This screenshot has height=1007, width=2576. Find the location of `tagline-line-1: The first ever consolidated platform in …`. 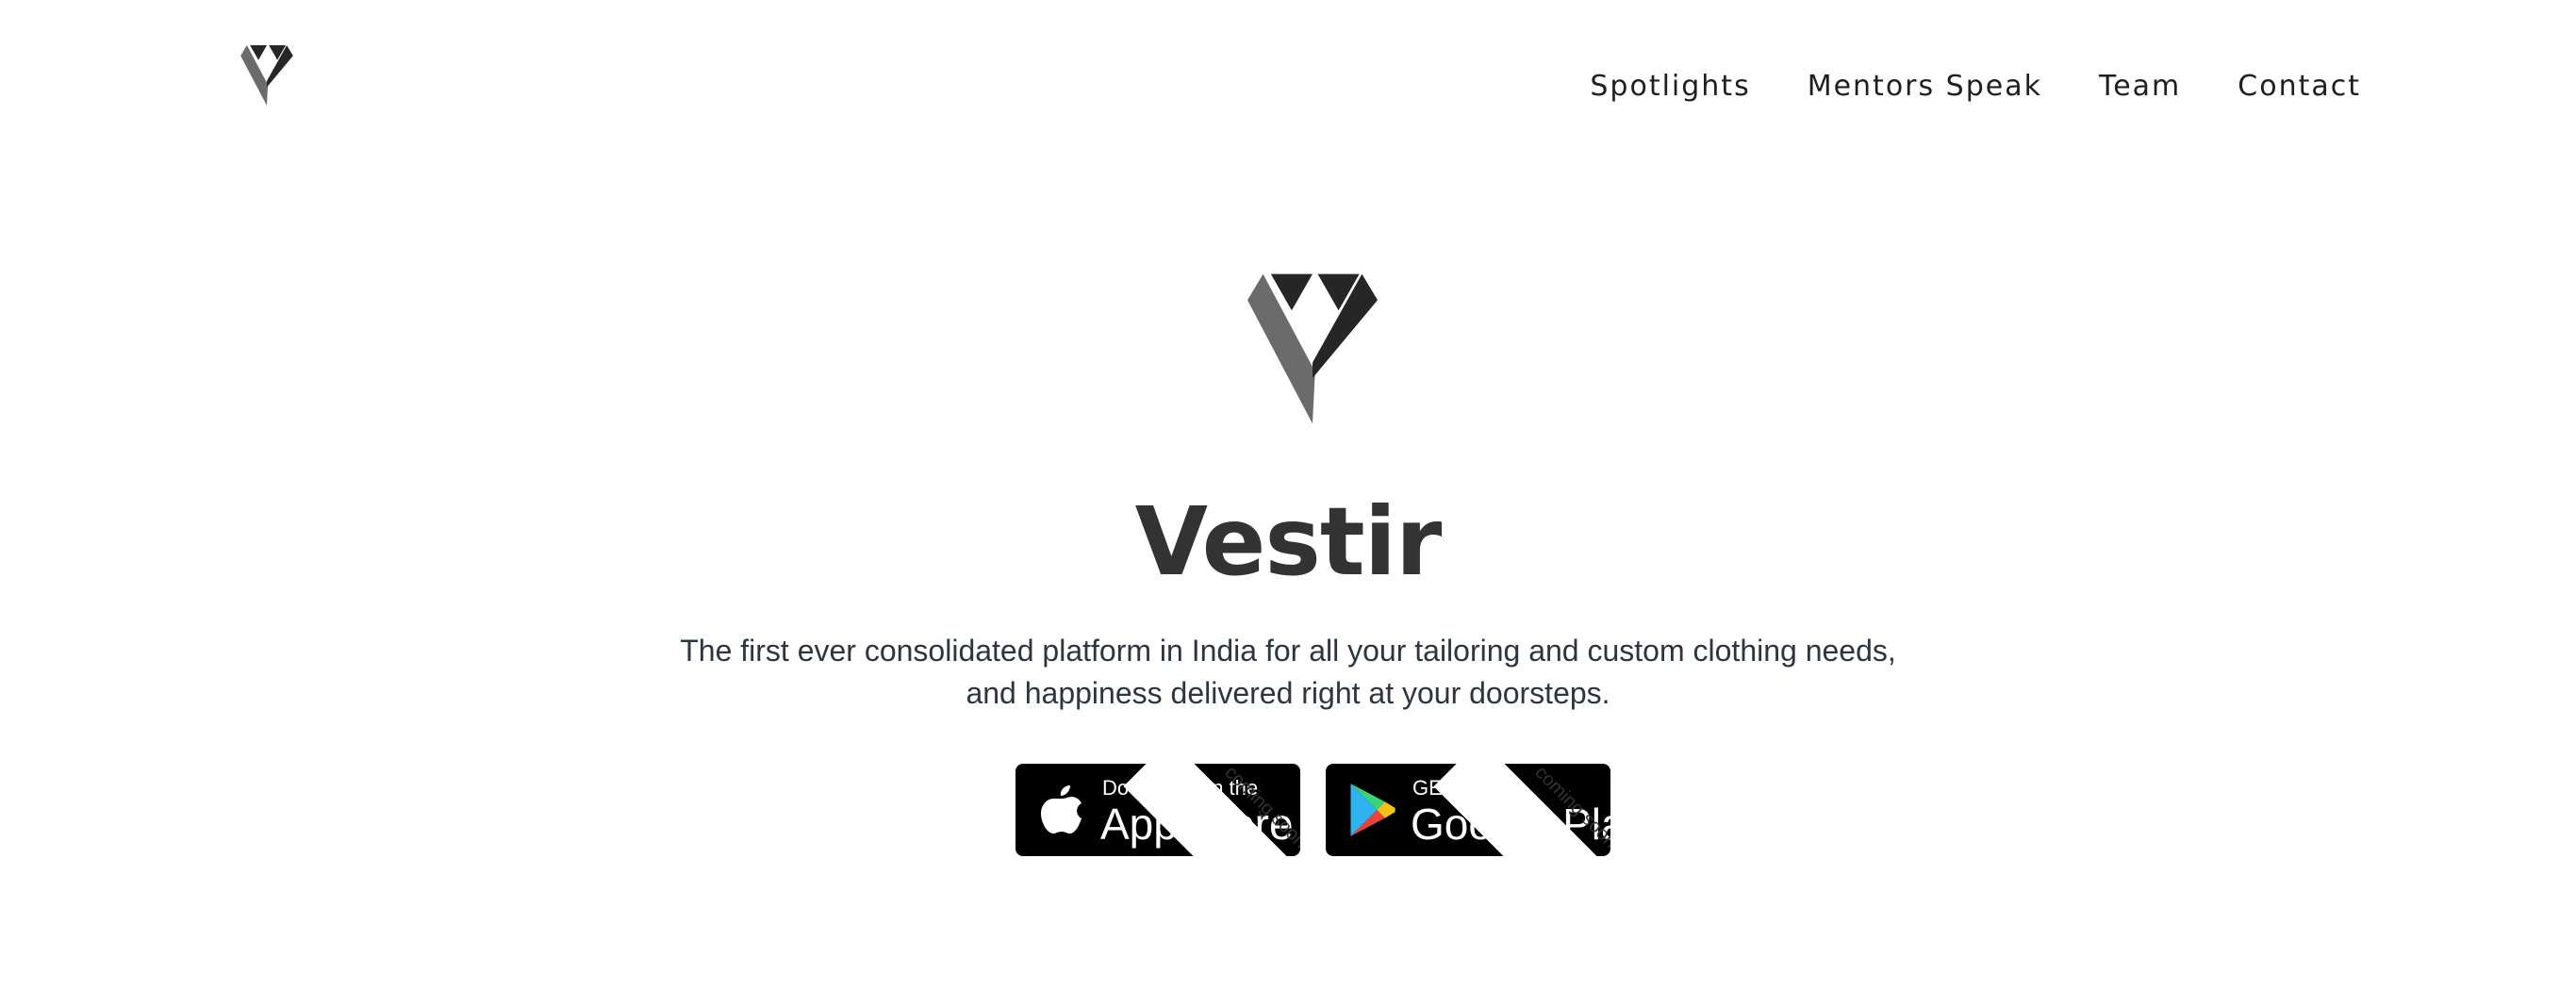

tagline-line-1: The first ever consolidated platform in … is located at coordinates (1288, 651).